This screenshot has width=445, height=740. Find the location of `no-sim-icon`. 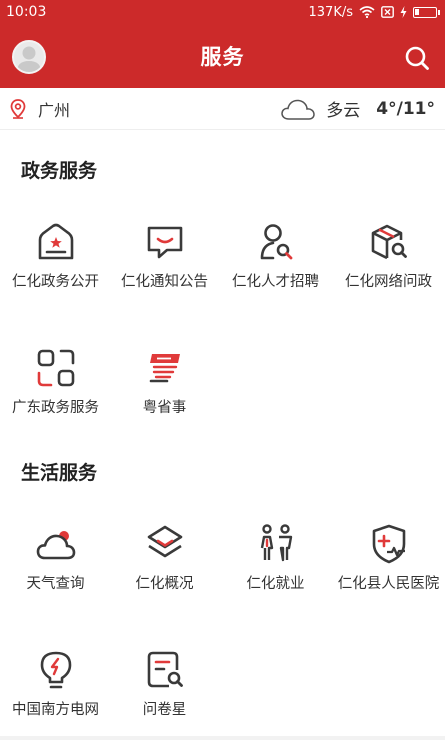

no-sim-icon is located at coordinates (387, 12).